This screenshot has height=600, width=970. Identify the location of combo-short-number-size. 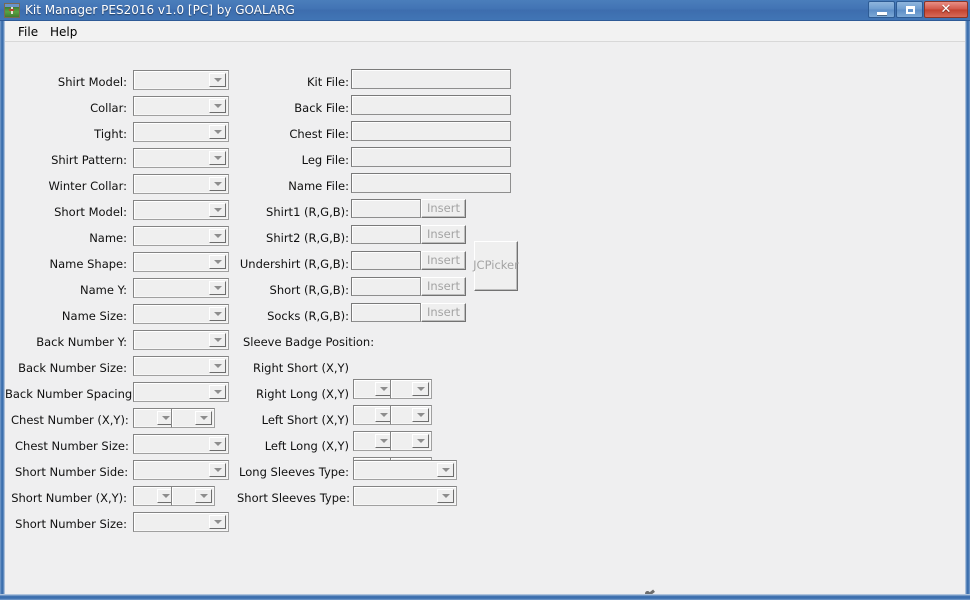
(181, 522).